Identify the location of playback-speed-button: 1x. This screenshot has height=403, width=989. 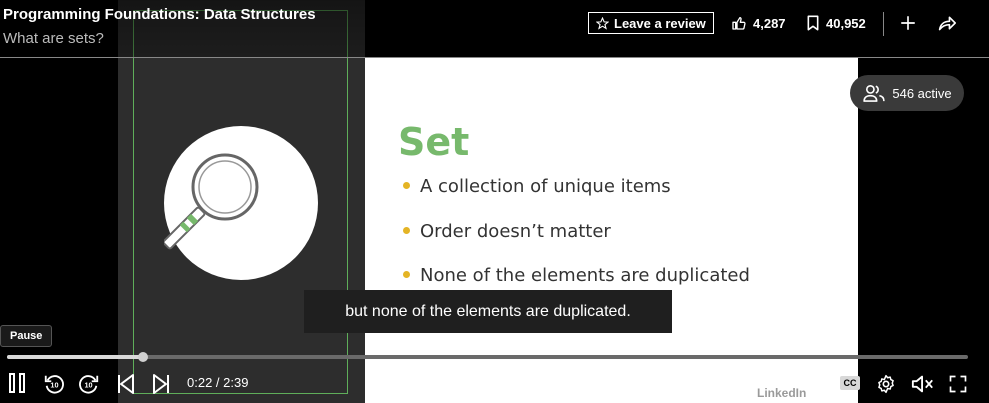
(814, 383).